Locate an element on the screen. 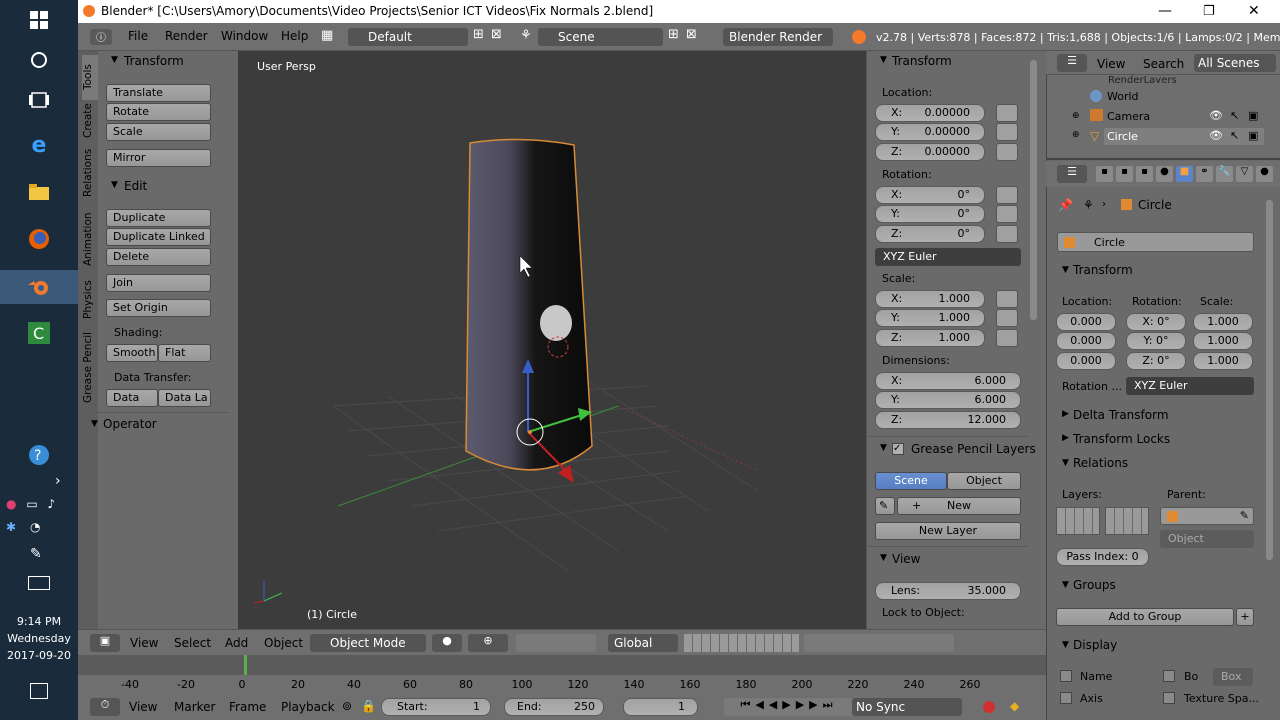 The height and width of the screenshot is (720, 1280). outliner-item-camera: Camera is located at coordinates (1128, 116).